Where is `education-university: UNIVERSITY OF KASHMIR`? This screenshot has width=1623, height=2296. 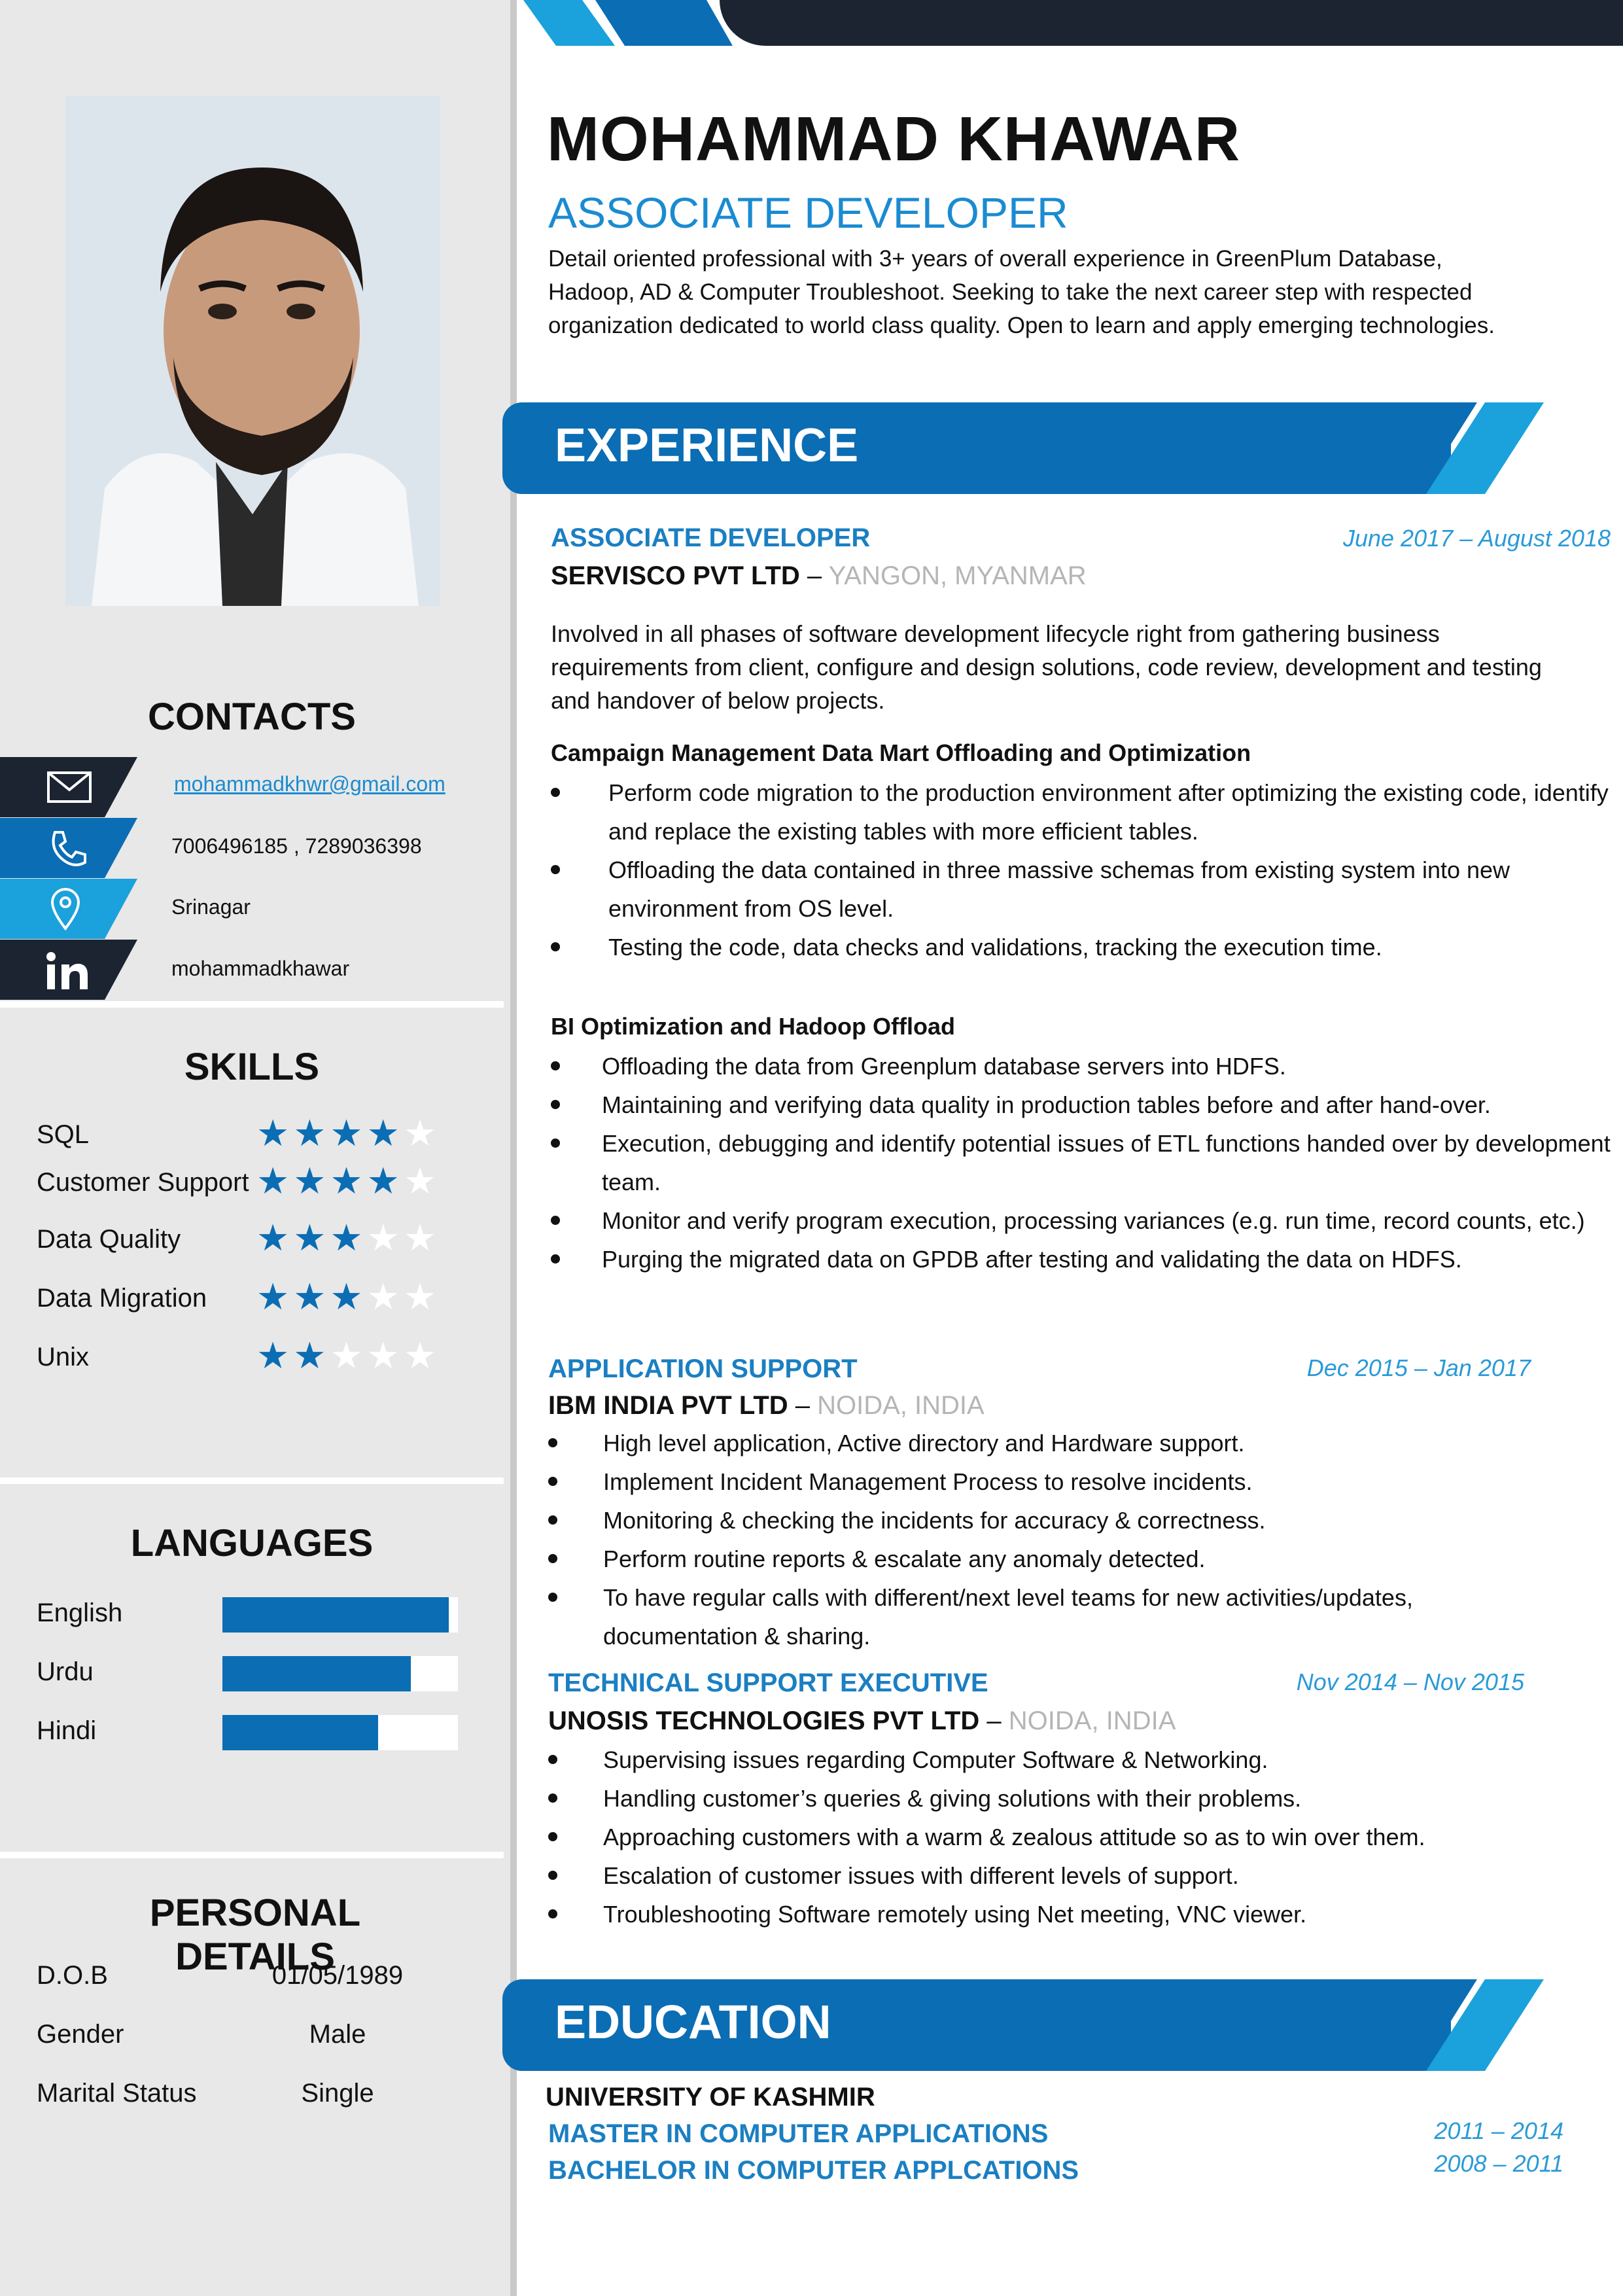
education-university: UNIVERSITY OF KASHMIR is located at coordinates (711, 2097).